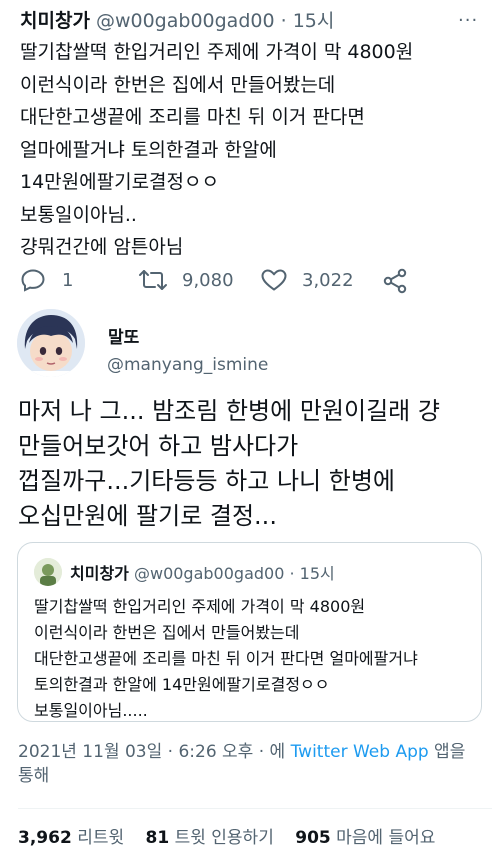 The width and height of the screenshot is (500, 857). I want to click on quoted-tweet-line: 딸기찹쌀떡 한입거리인 주제에 가격이 막 4800원, so click(200, 606).